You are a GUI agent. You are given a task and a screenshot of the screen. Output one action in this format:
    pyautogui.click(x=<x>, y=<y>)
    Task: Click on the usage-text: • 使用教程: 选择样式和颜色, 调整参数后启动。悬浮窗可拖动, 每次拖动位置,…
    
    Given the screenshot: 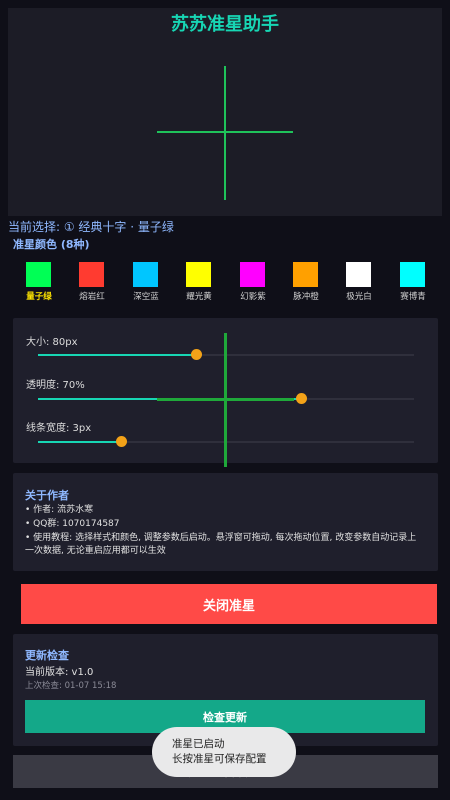 What is the action you would take?
    pyautogui.click(x=221, y=544)
    